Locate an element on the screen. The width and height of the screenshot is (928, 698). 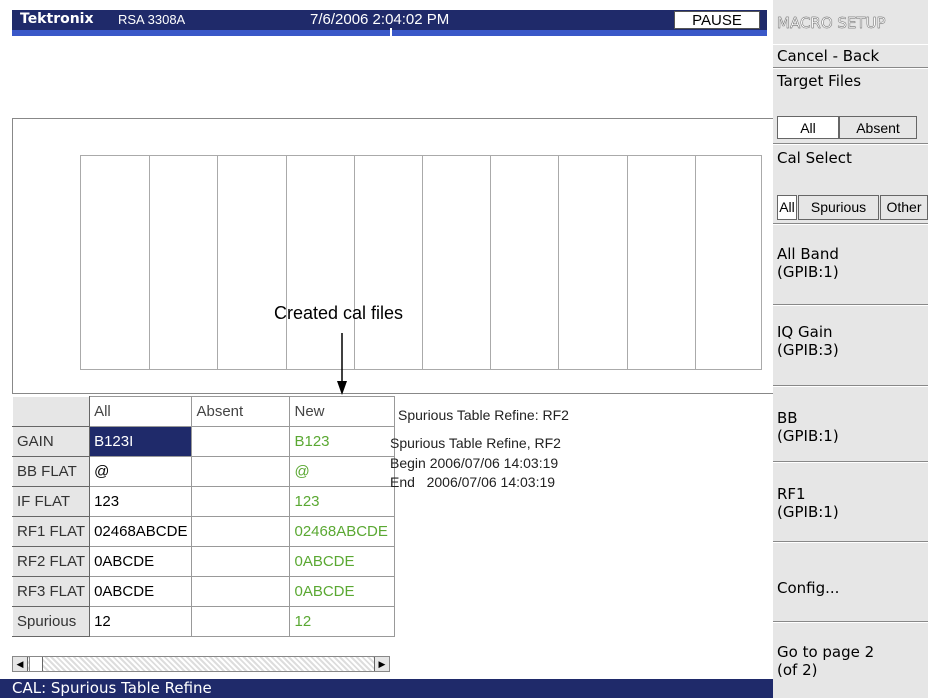
info-title: Spurious Table Refine: RF2 is located at coordinates (483, 415).